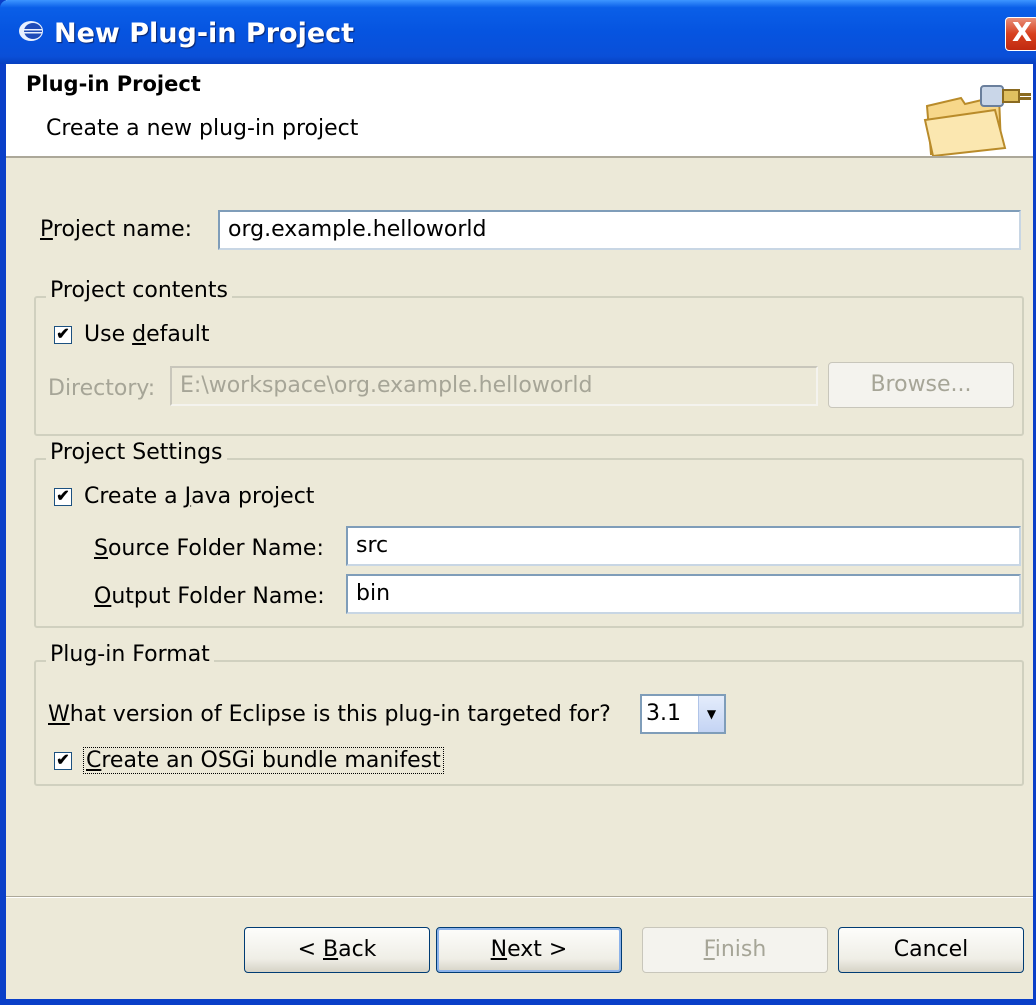 Image resolution: width=1036 pixels, height=1005 pixels. Describe the element at coordinates (519, 897) in the screenshot. I see `button-bar-separator` at that location.